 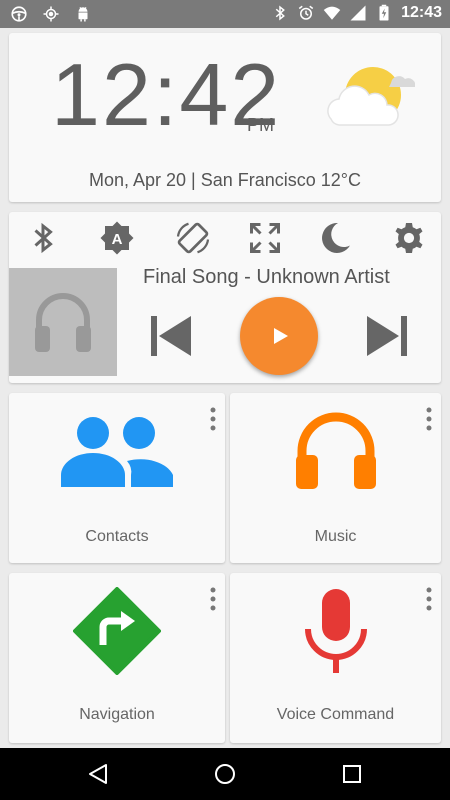 I want to click on home-icon, so click(x=225, y=774).